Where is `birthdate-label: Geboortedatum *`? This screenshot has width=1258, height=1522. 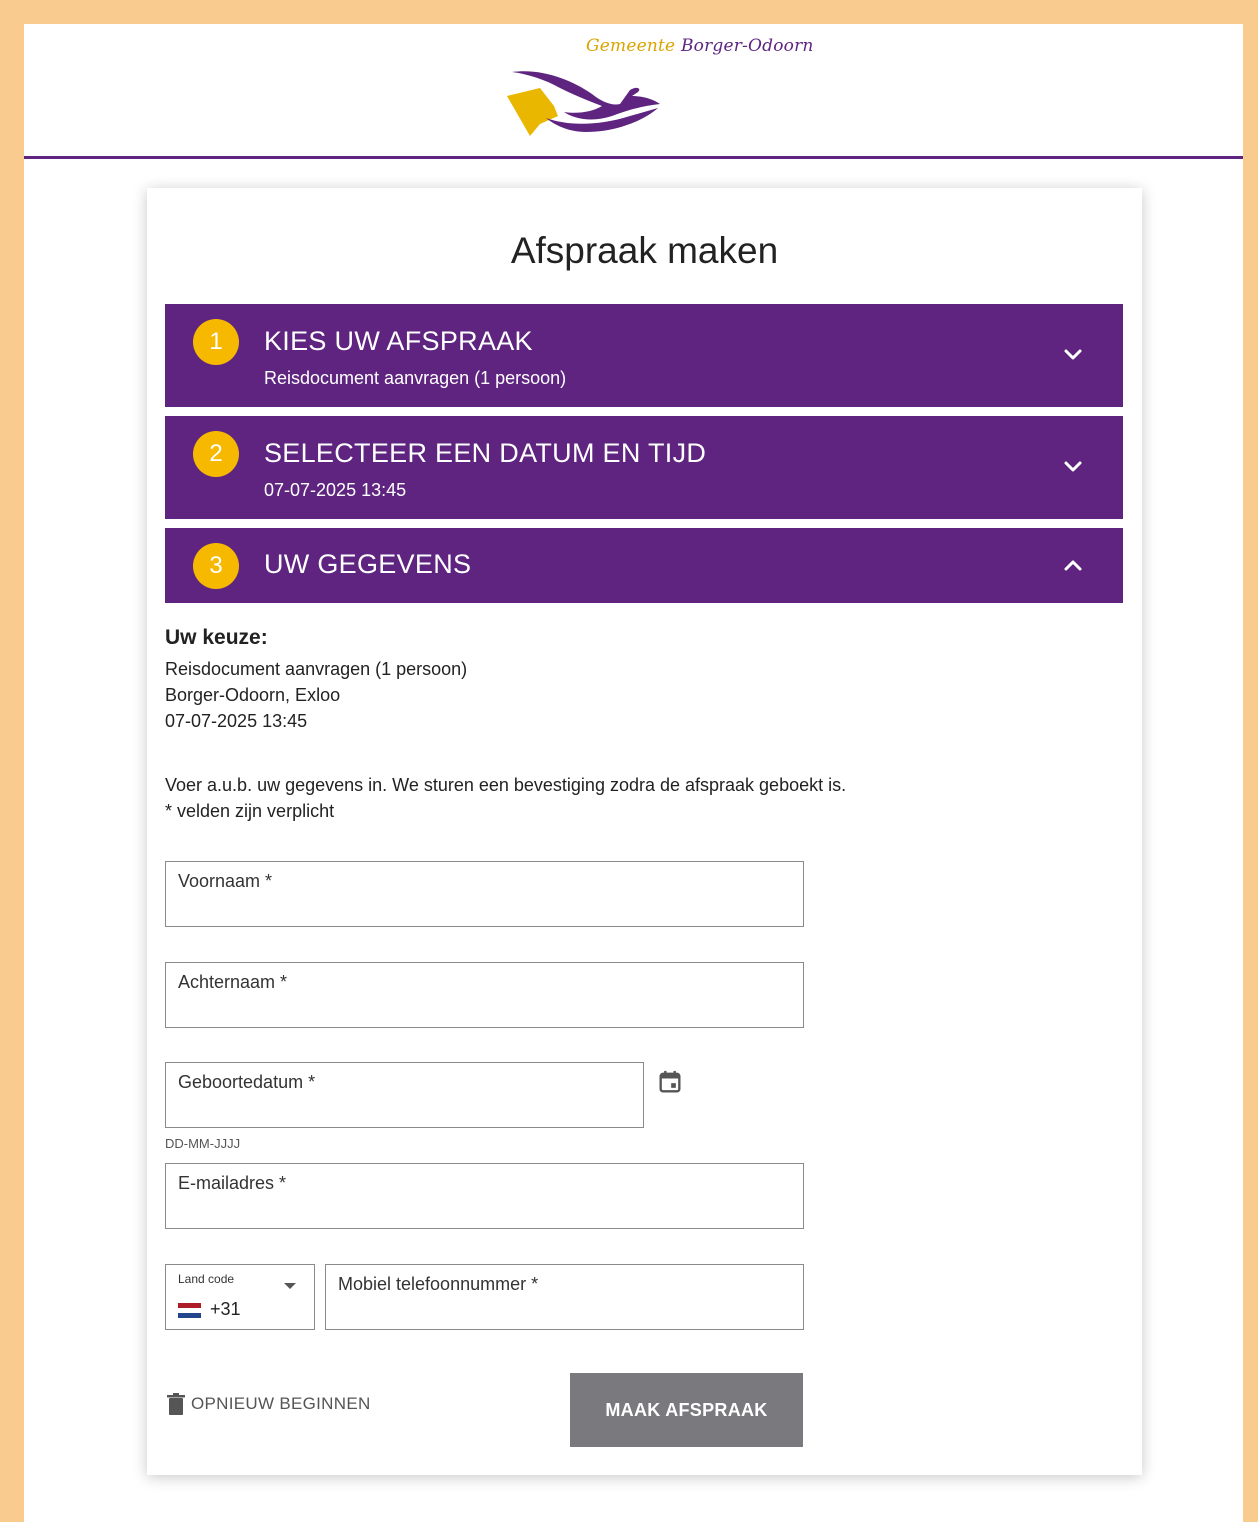
birthdate-label: Geboortedatum * is located at coordinates (247, 1082).